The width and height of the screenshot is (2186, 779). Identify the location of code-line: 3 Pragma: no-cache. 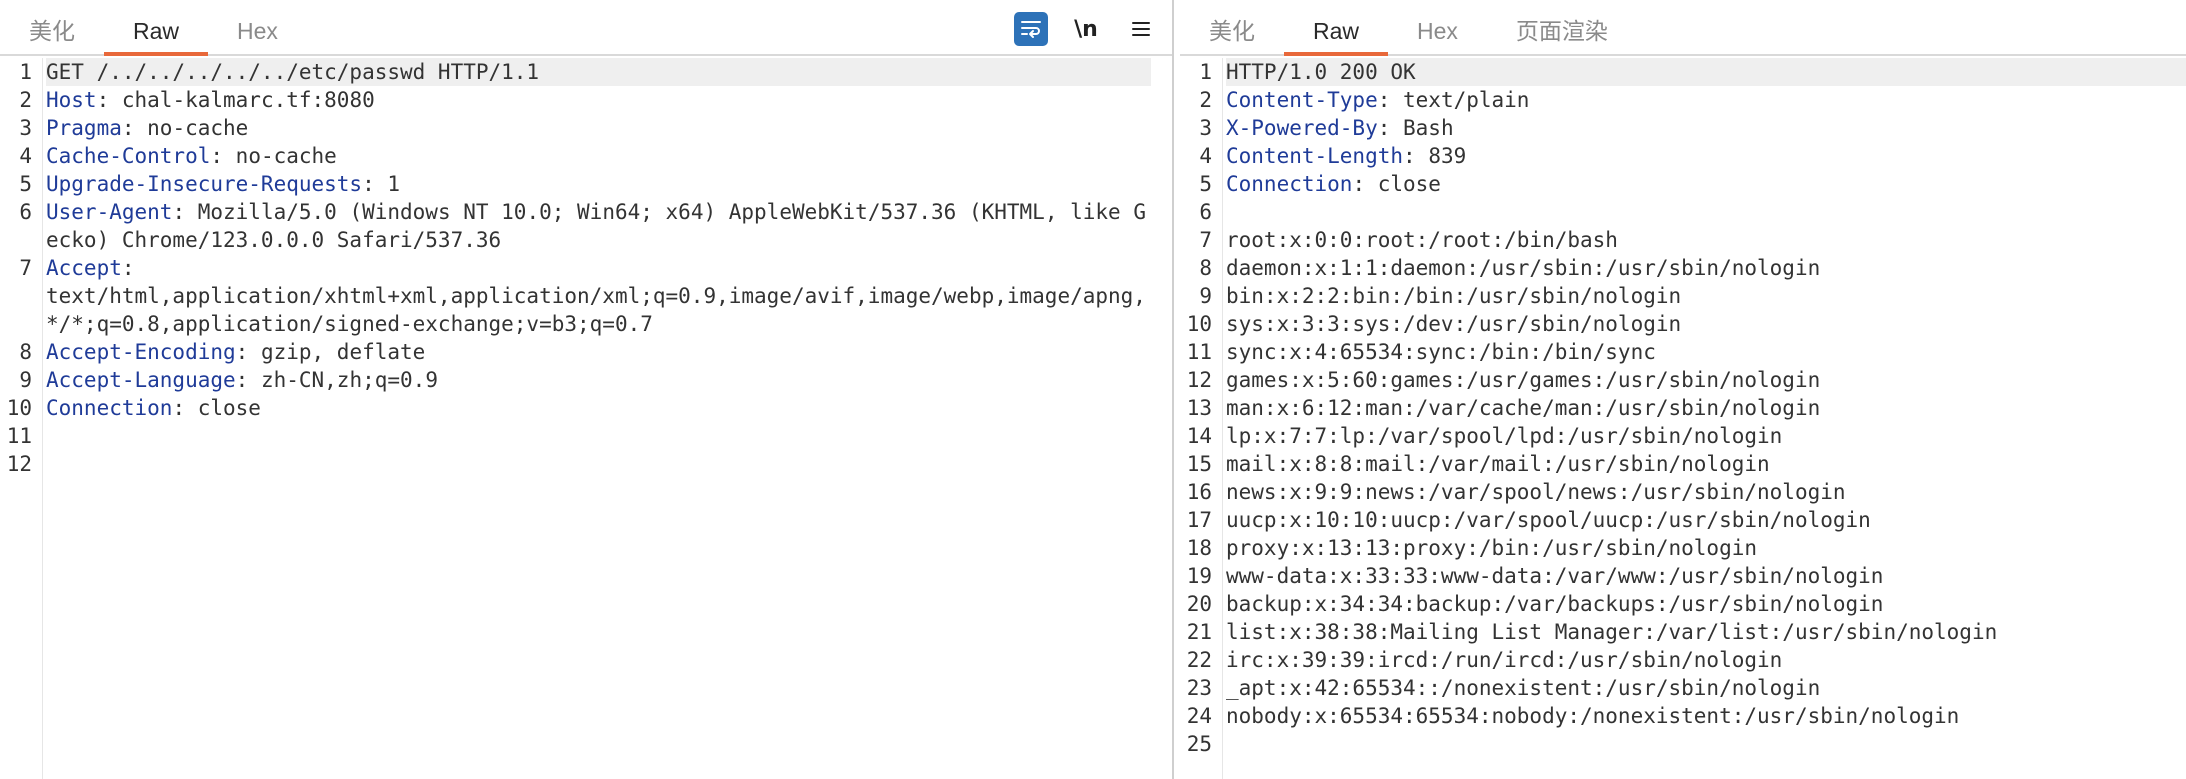
(586, 128).